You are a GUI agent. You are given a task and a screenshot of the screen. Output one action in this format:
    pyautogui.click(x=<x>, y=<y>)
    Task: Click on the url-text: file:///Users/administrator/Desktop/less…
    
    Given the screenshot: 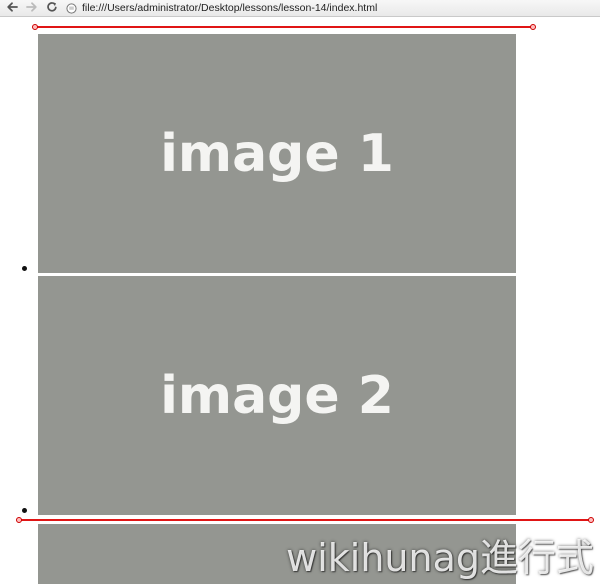 What is the action you would take?
    pyautogui.click(x=229, y=8)
    